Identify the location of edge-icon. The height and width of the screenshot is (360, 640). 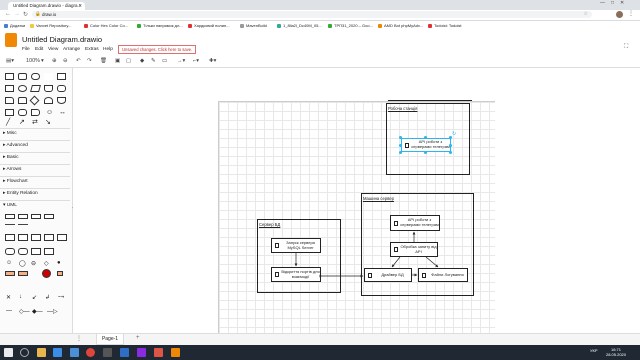
(74, 352).